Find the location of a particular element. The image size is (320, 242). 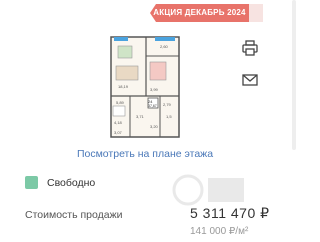

room-label: 2,79 is located at coordinates (167, 104).